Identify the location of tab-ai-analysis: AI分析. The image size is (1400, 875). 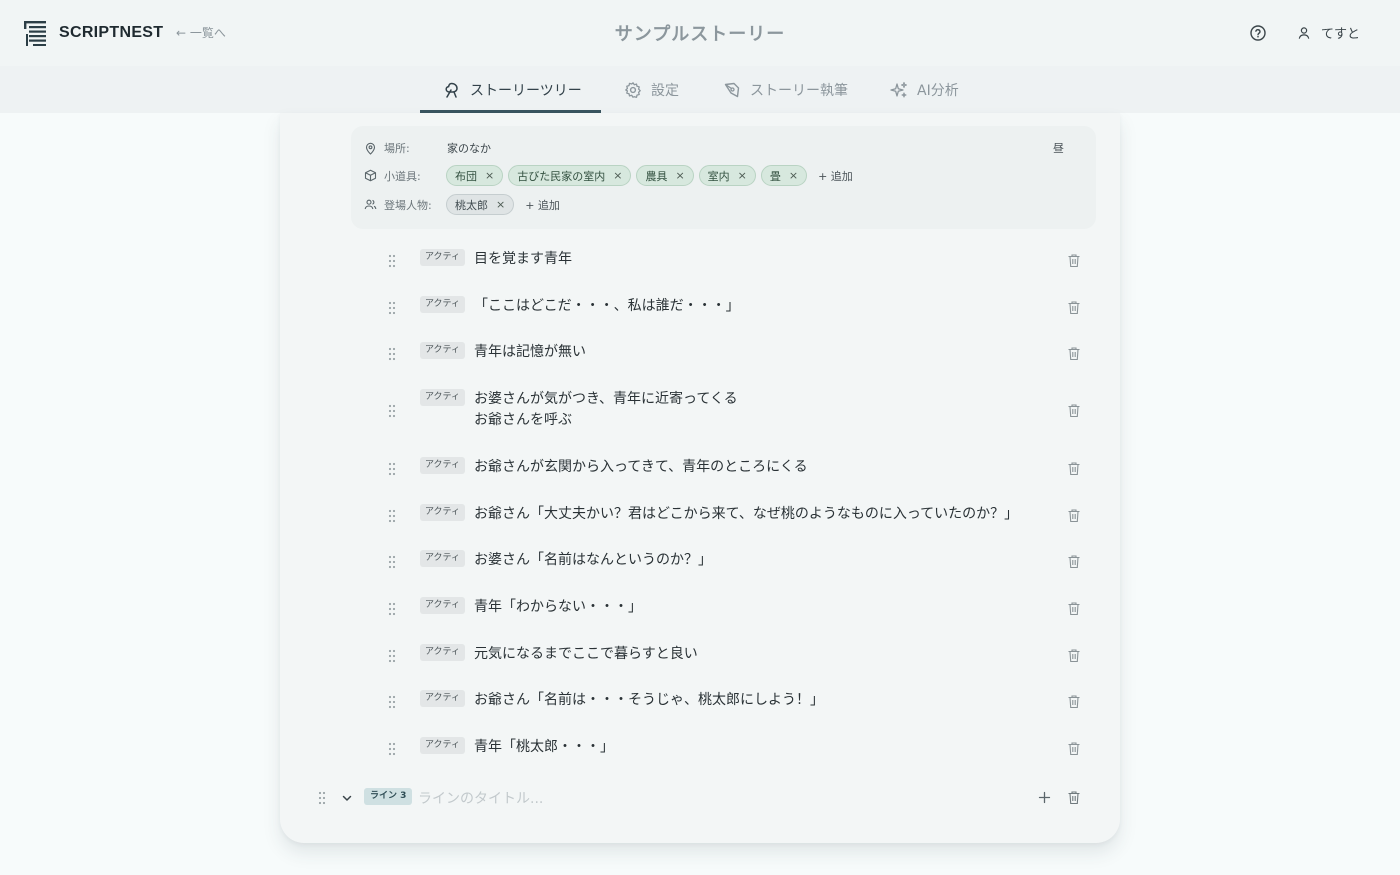
(924, 89).